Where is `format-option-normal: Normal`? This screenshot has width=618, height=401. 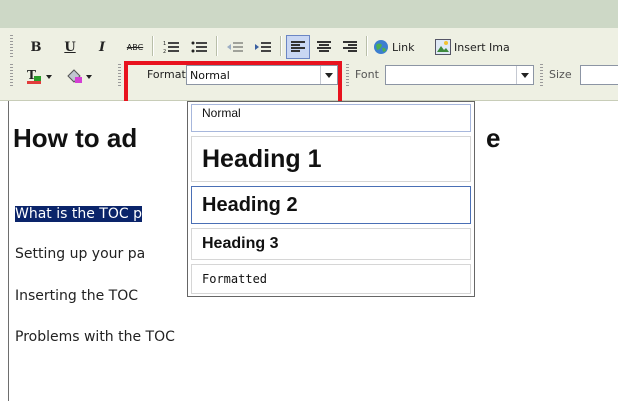 format-option-normal: Normal is located at coordinates (331, 118).